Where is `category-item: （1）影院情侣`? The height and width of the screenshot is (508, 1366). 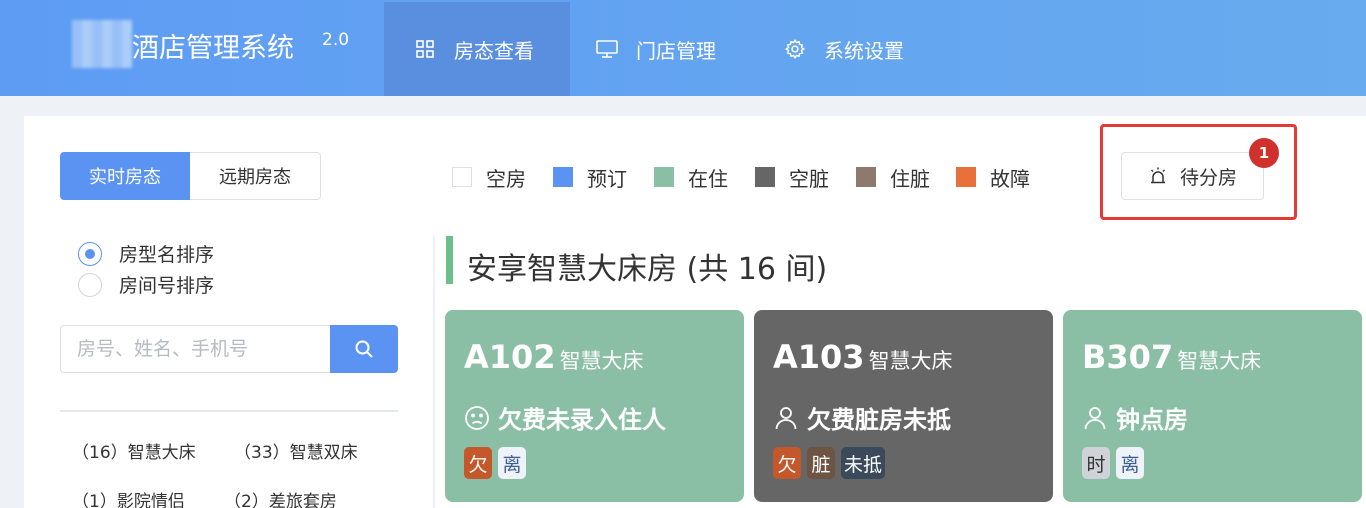 category-item: （1）影院情侣 is located at coordinates (128, 497).